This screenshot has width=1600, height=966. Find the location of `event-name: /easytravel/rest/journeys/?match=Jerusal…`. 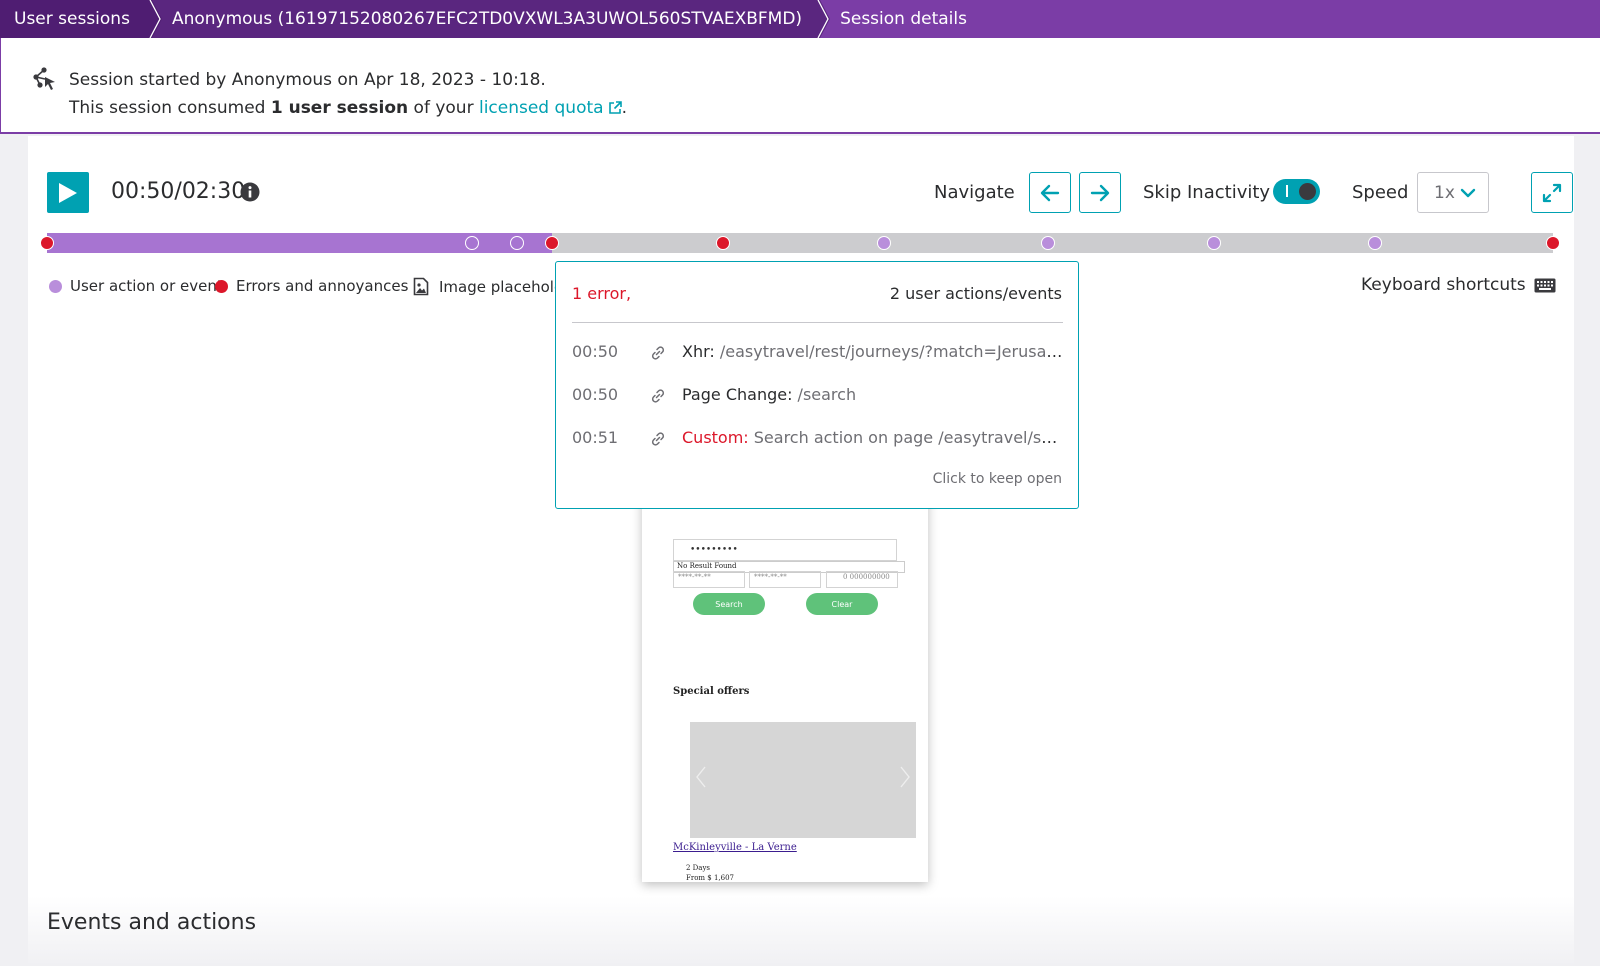

event-name: /easytravel/rest/journeys/?match=Jerusal… is located at coordinates (888, 351).